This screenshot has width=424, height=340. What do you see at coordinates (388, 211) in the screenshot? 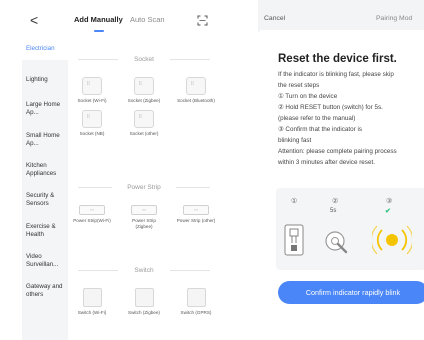
I see `check-icon: ✔` at bounding box center [388, 211].